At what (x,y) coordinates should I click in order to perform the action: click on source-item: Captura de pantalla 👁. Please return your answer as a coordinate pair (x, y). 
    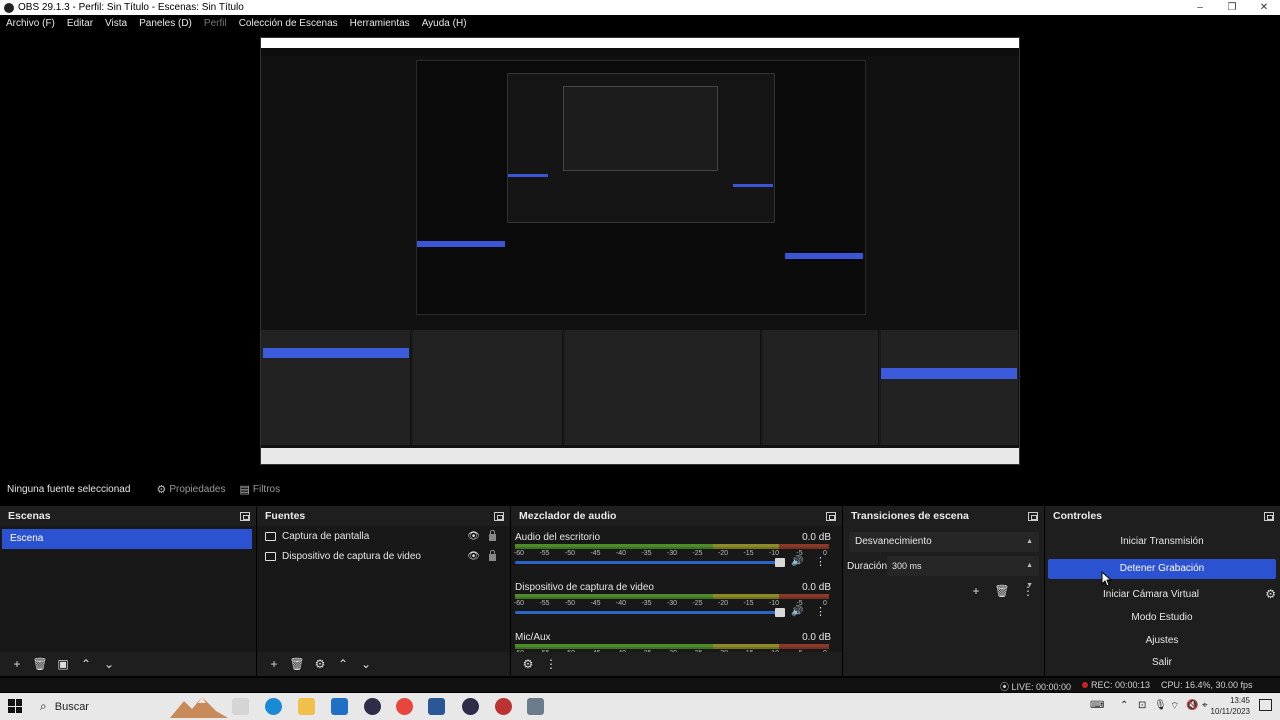
    Looking at the image, I should click on (383, 536).